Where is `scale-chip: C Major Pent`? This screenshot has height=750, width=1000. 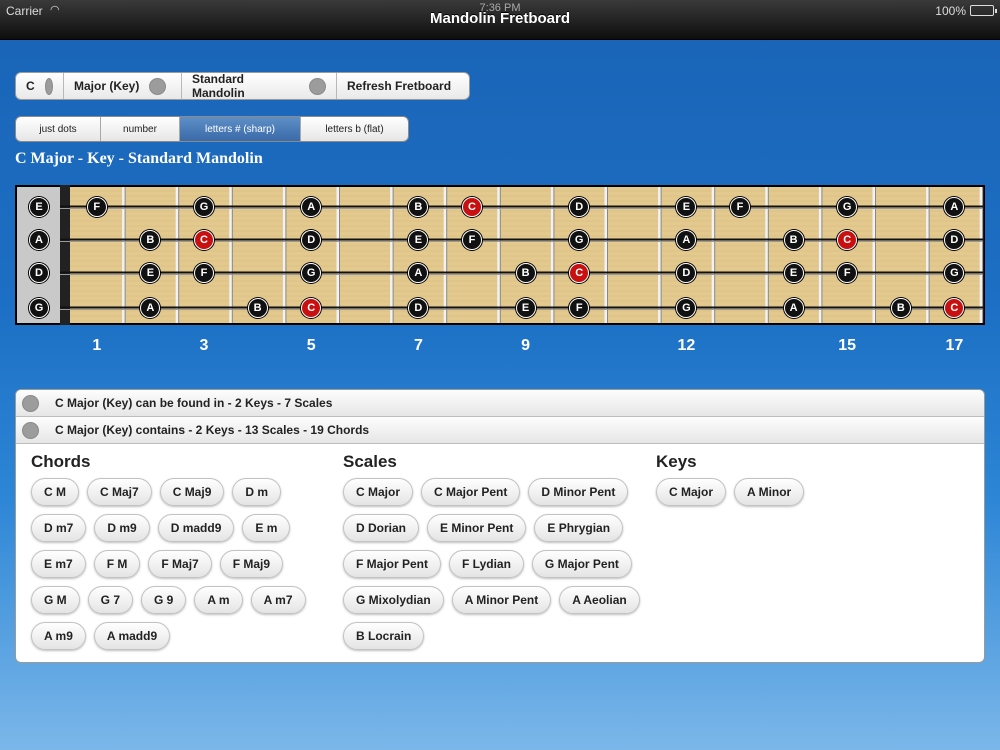 scale-chip: C Major Pent is located at coordinates (471, 492).